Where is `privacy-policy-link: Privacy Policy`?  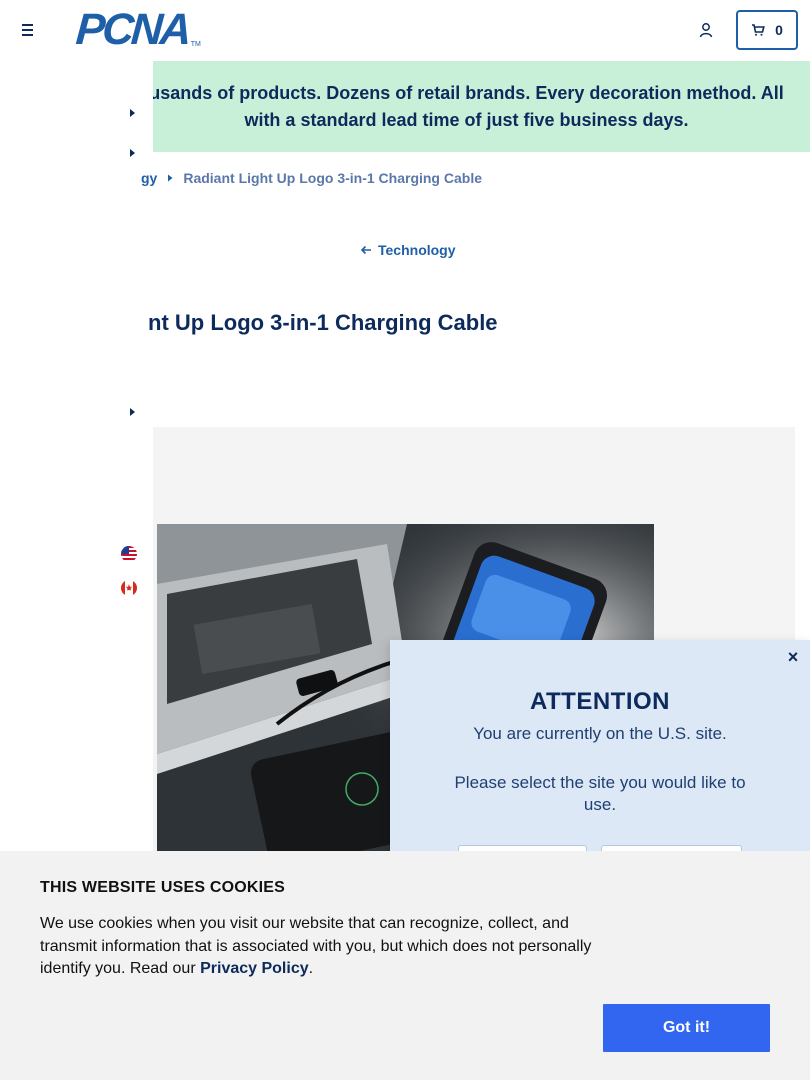
privacy-policy-link: Privacy Policy is located at coordinates (254, 968).